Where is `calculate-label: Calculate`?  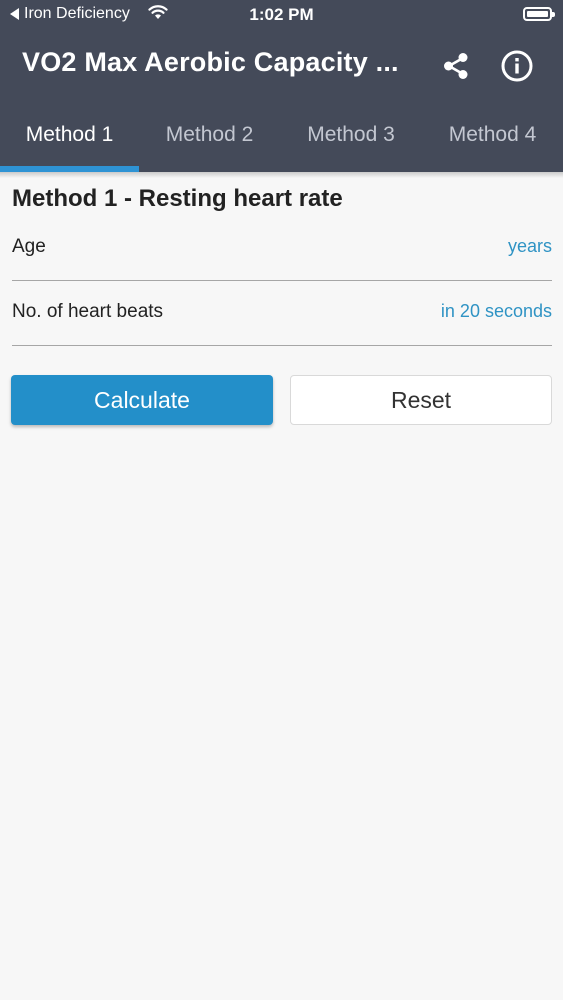 calculate-label: Calculate is located at coordinates (142, 399).